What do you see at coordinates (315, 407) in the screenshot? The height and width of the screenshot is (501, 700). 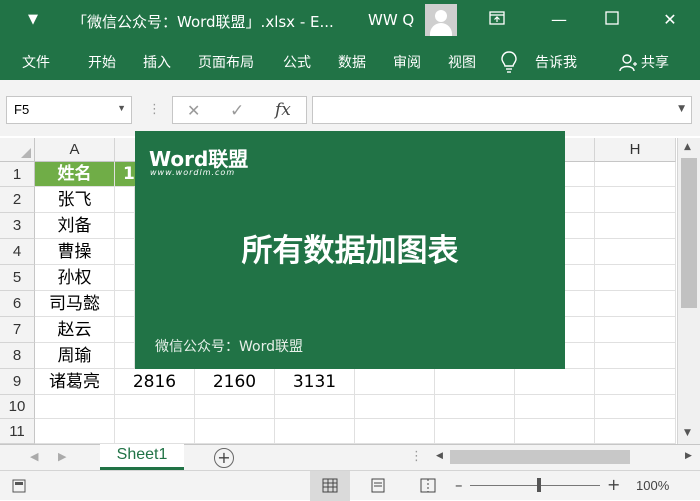 I see `cell-d10` at bounding box center [315, 407].